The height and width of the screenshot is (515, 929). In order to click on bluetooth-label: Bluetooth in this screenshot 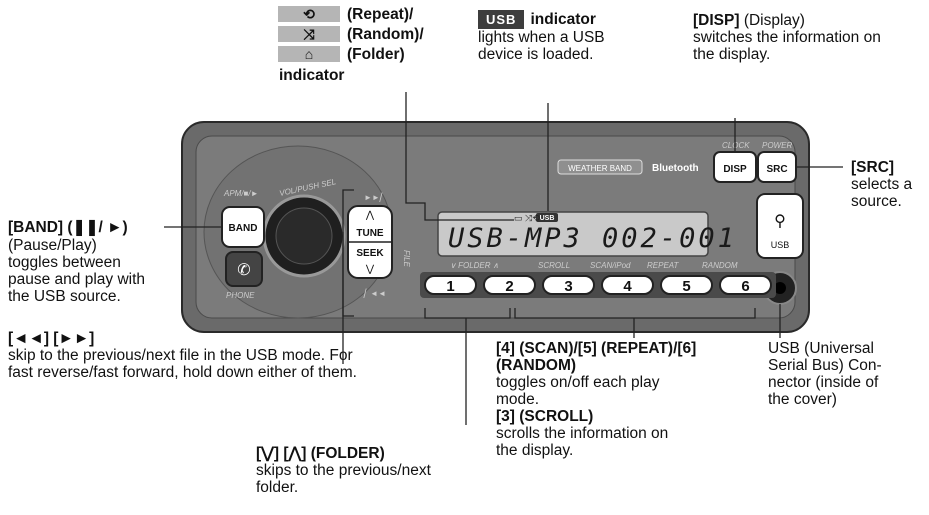, I will do `click(675, 168)`.